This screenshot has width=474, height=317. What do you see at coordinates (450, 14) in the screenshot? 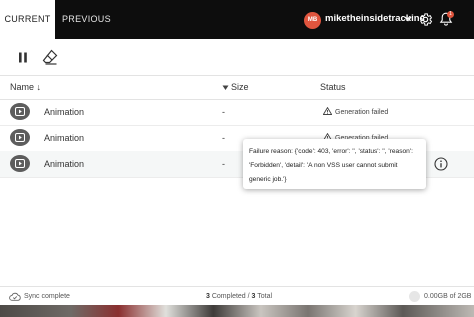
I see `notification-badge: 1` at bounding box center [450, 14].